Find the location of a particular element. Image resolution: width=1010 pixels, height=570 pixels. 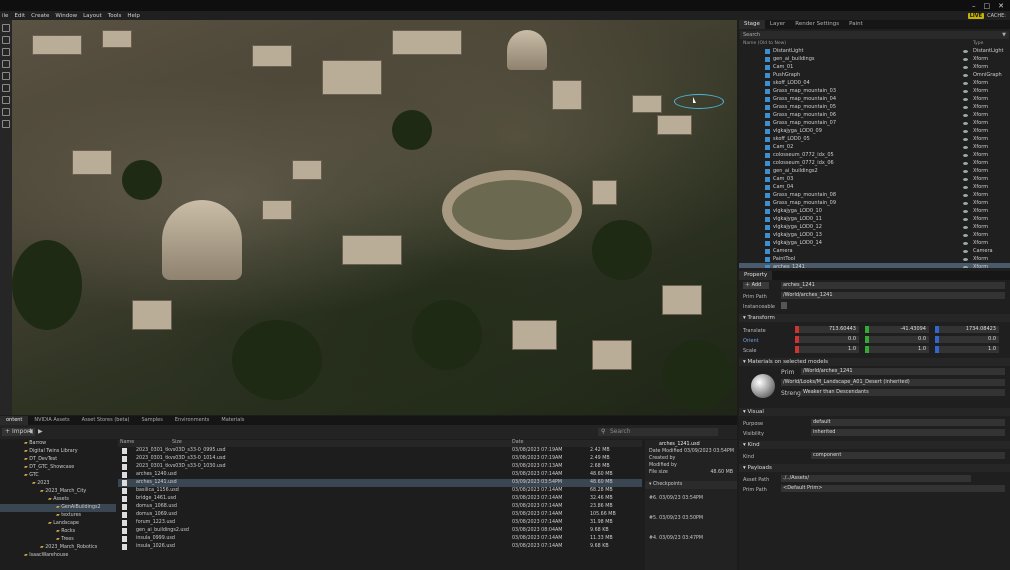

file-row: domus_1068.usd 03/08/2023 07:14AM 23.86 MB is located at coordinates (380, 507).